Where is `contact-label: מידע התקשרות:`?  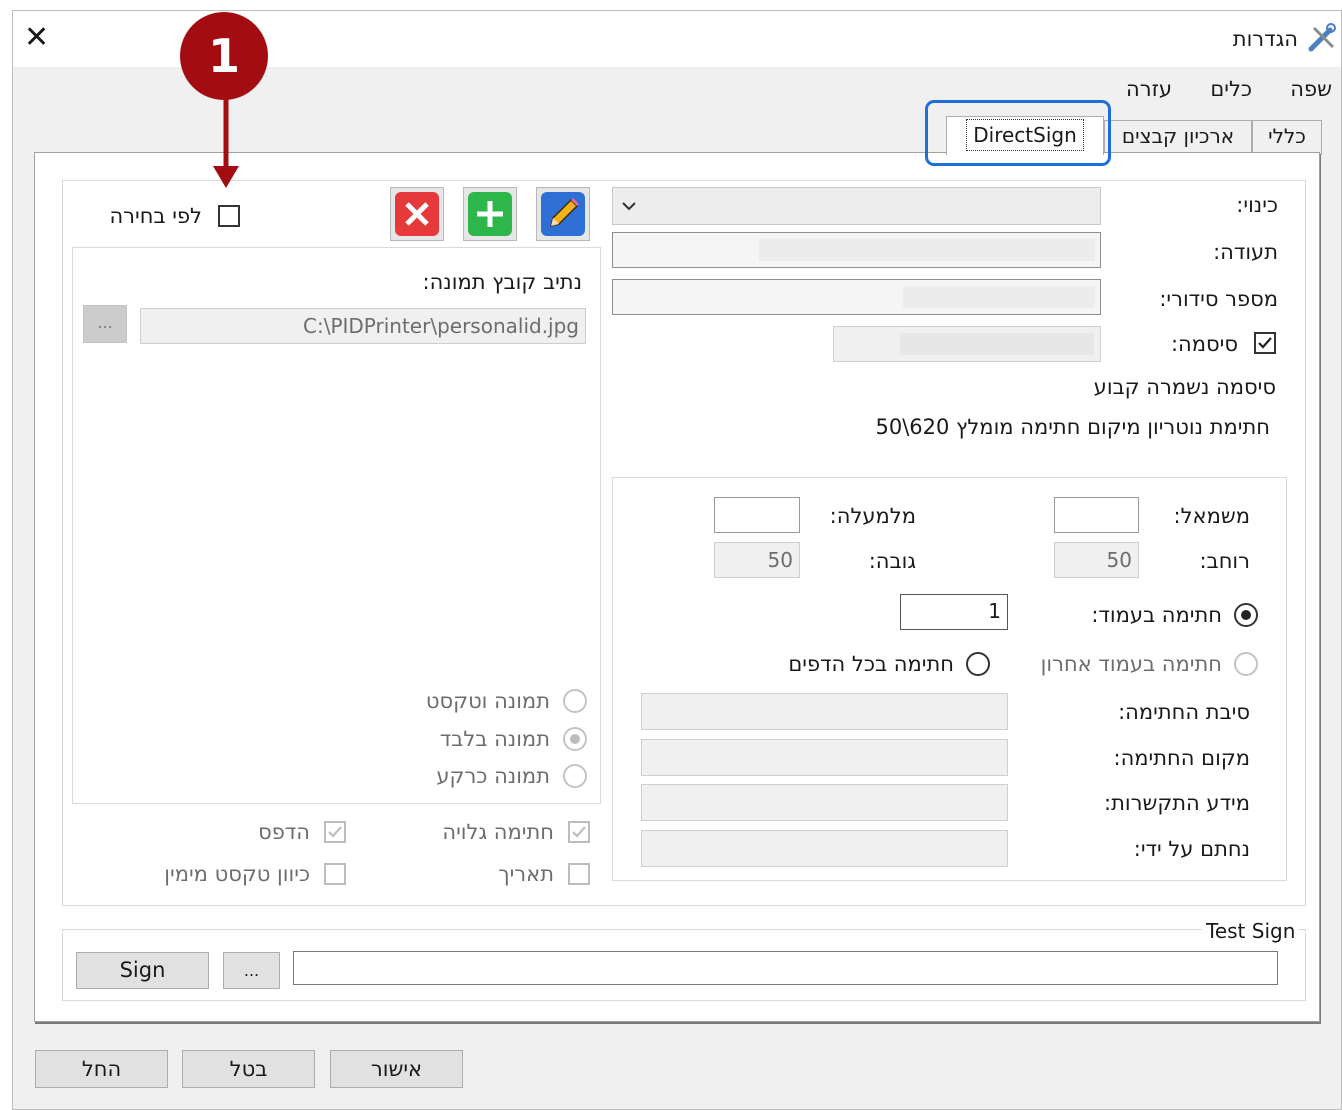
contact-label: מידע התקשרות: is located at coordinates (1177, 803).